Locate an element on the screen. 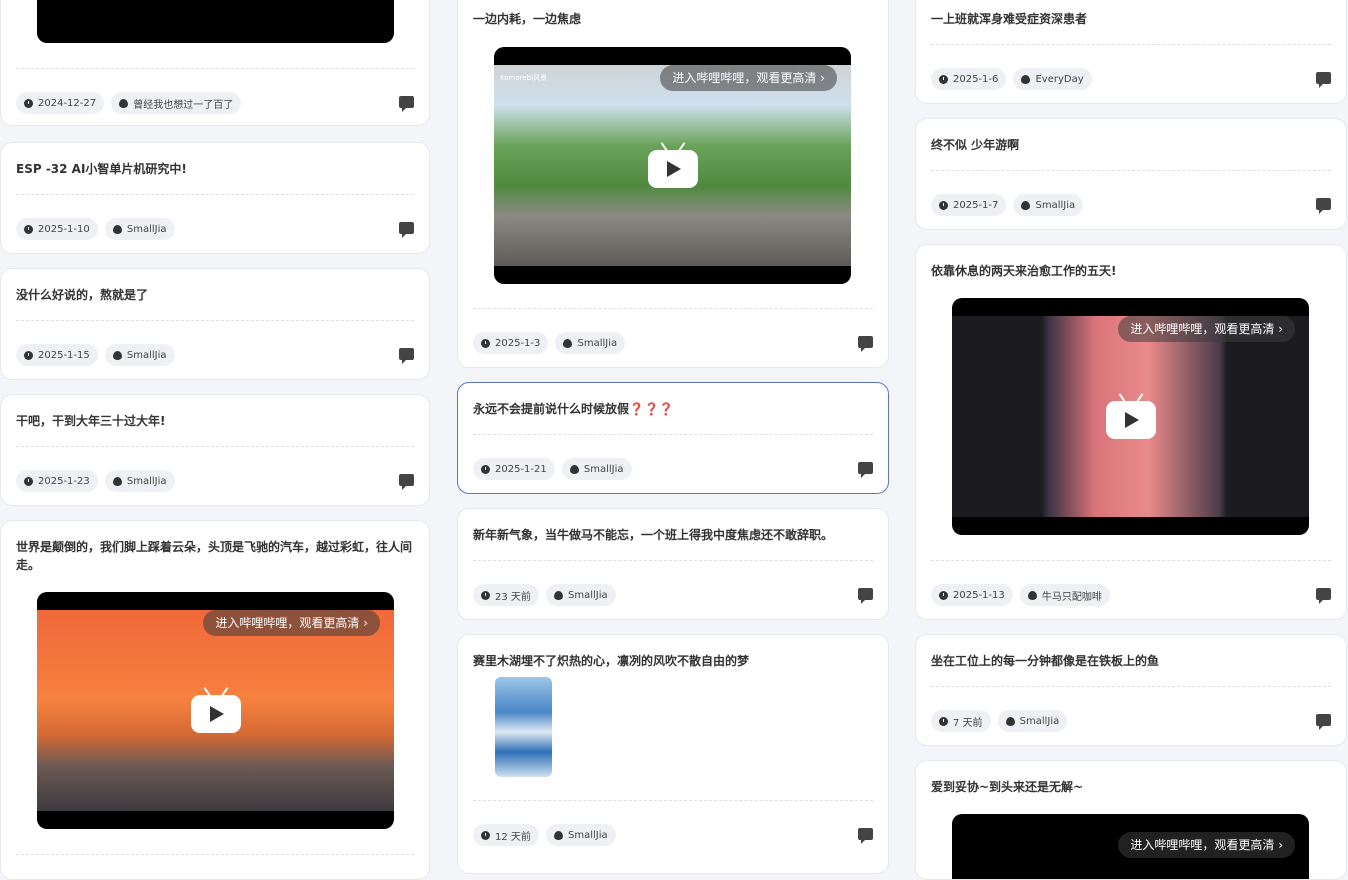 The width and height of the screenshot is (1348, 880). post-meta: 2025-1-7 SmallJia is located at coordinates (1131, 205).